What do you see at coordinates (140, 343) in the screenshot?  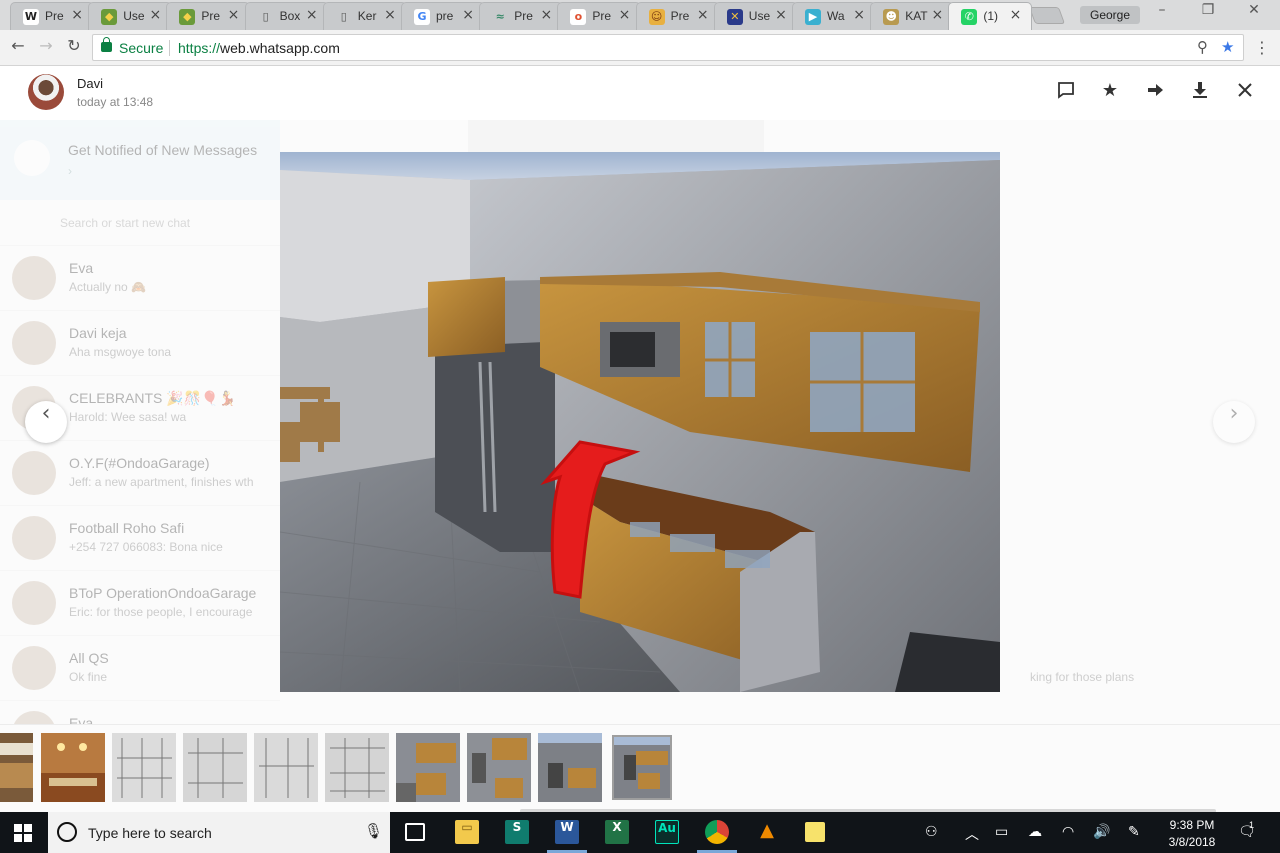 I see `list-item: Davi keja Aha msgwoye tona` at bounding box center [140, 343].